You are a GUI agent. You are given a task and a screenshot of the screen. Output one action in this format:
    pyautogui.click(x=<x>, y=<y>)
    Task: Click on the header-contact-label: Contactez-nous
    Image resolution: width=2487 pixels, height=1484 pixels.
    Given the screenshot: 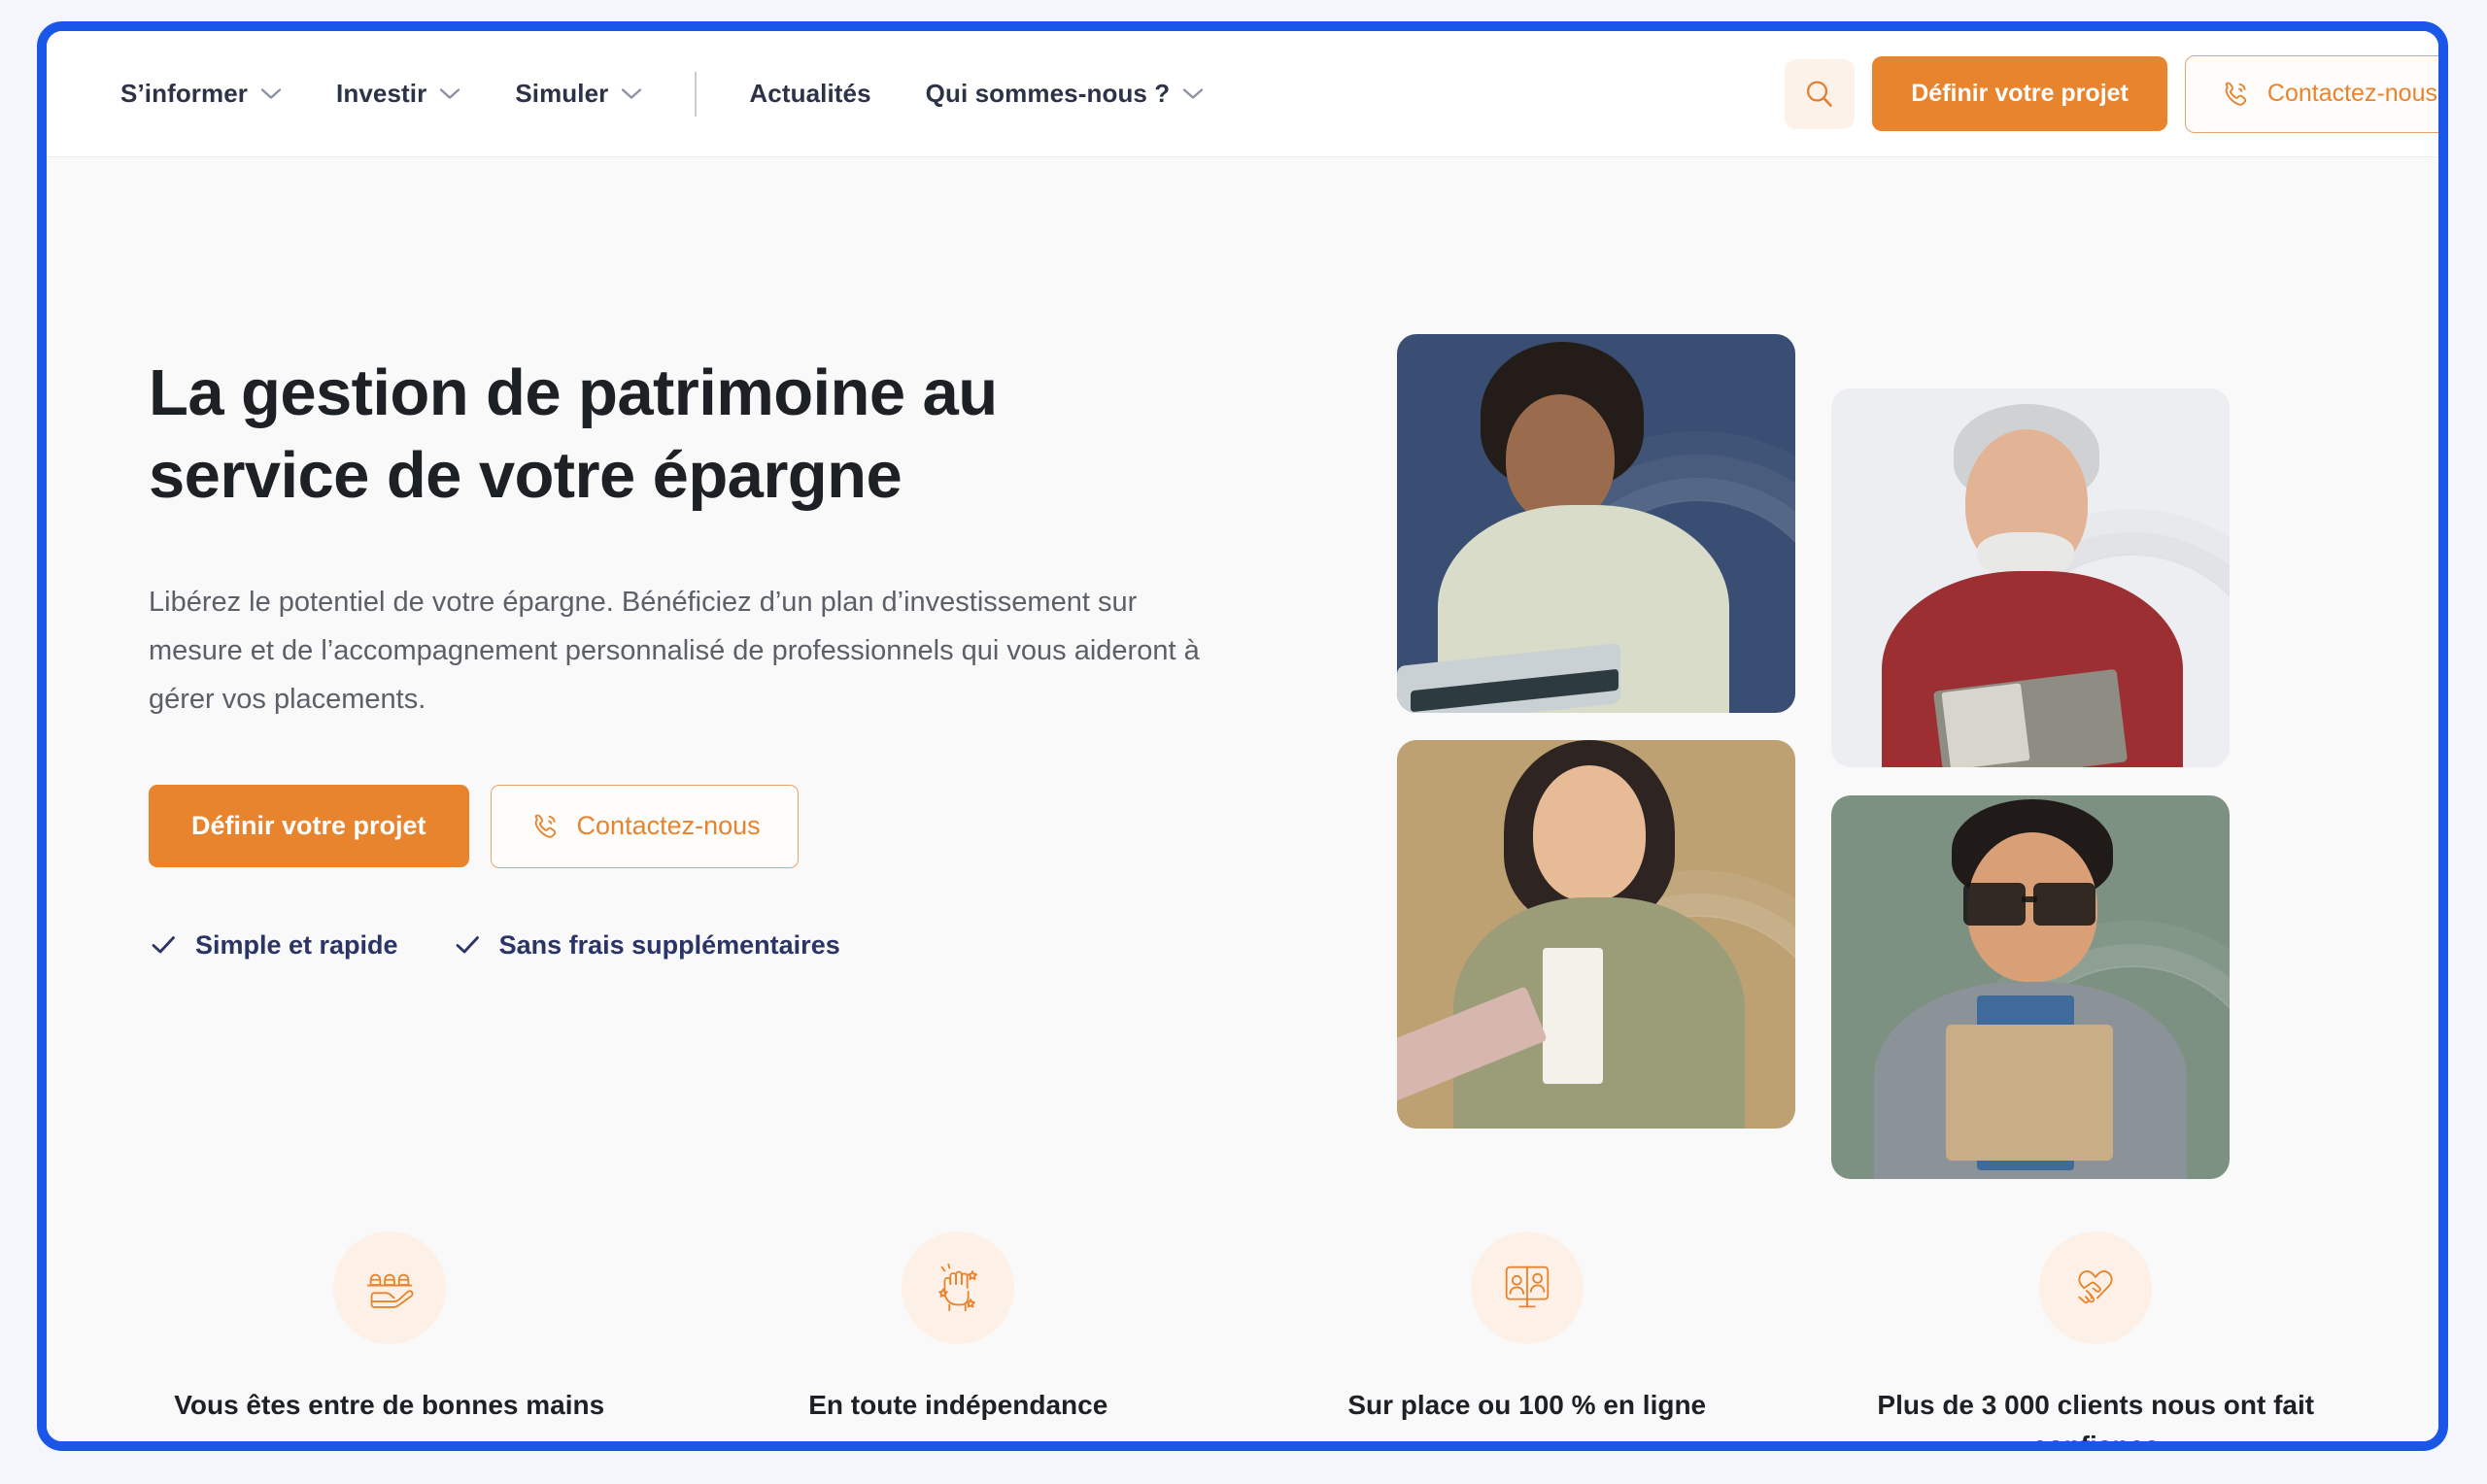 What is the action you would take?
    pyautogui.click(x=2351, y=94)
    